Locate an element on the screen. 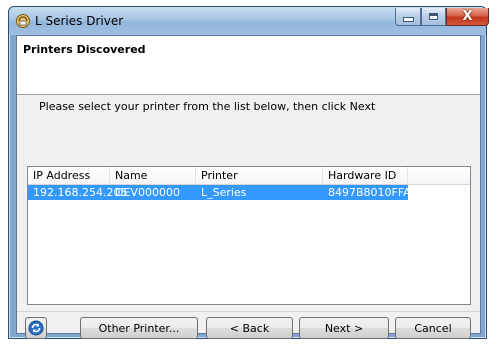  cell-ip-address: 192.168.254.205 is located at coordinates (80, 192).